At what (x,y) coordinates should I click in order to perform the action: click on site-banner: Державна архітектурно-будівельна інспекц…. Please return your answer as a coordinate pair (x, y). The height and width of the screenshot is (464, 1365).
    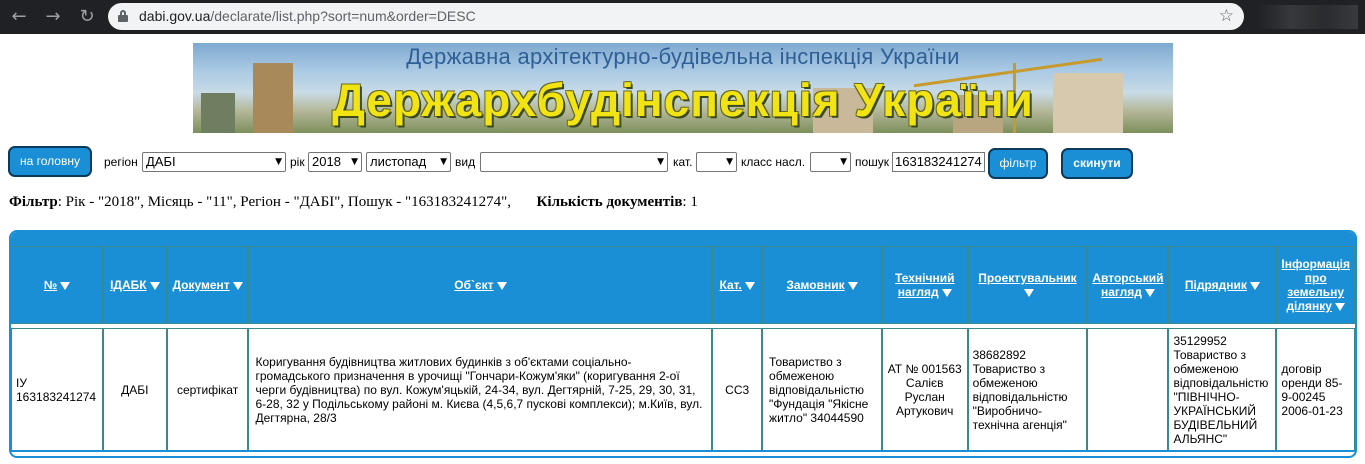
    Looking at the image, I should click on (683, 88).